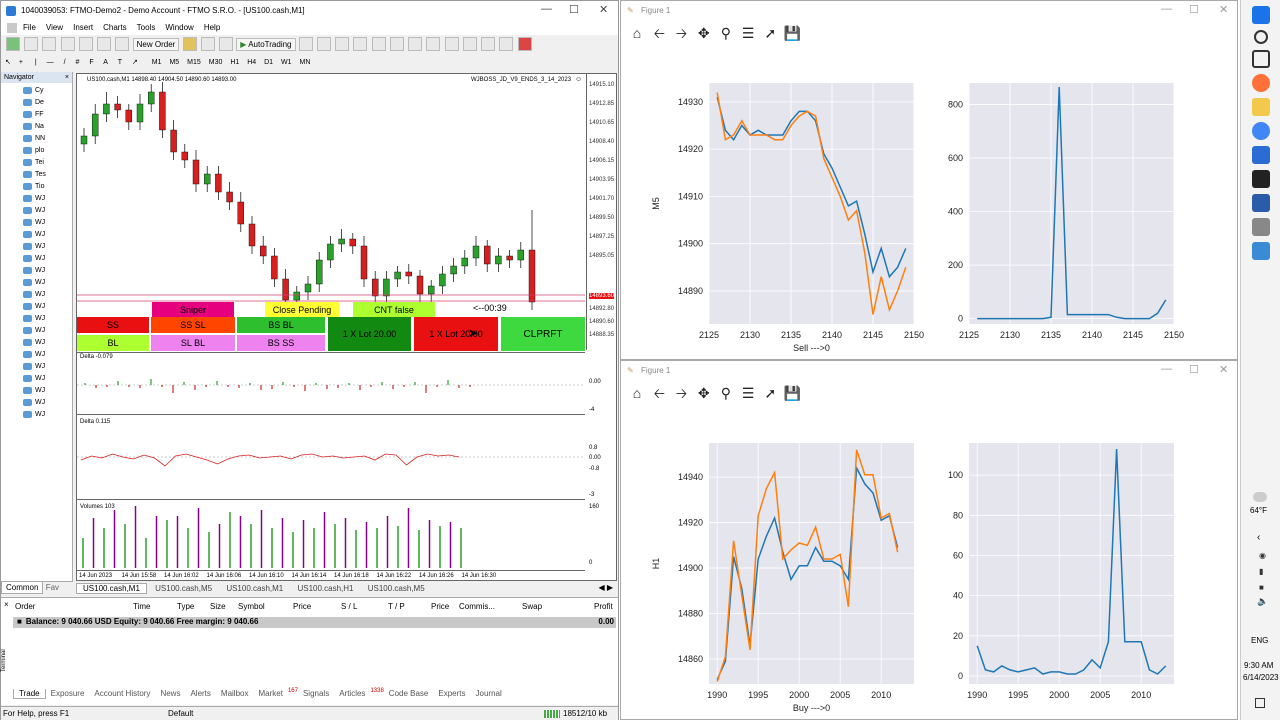 Image resolution: width=1280 pixels, height=721 pixels. Describe the element at coordinates (78, 62) in the screenshot. I see `channel-icon: #` at that location.